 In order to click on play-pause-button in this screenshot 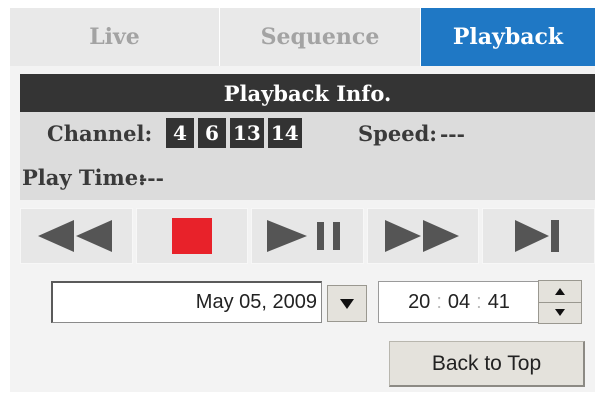, I will do `click(307, 236)`.